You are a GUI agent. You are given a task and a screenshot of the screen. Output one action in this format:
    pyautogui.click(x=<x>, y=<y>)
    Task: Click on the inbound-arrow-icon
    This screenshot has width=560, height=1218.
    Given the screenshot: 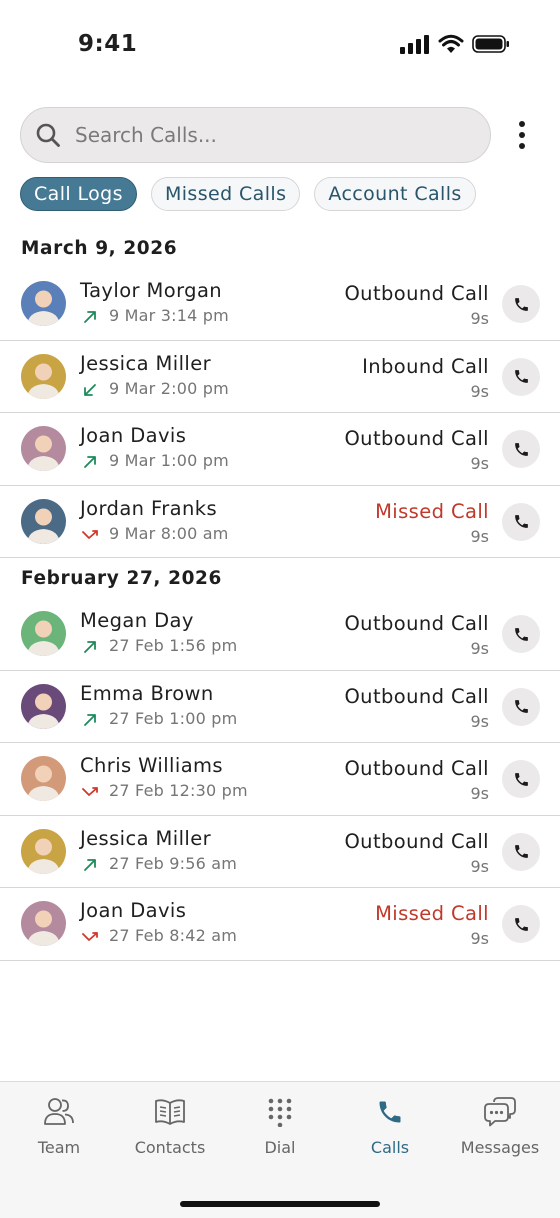 What is the action you would take?
    pyautogui.click(x=90, y=389)
    